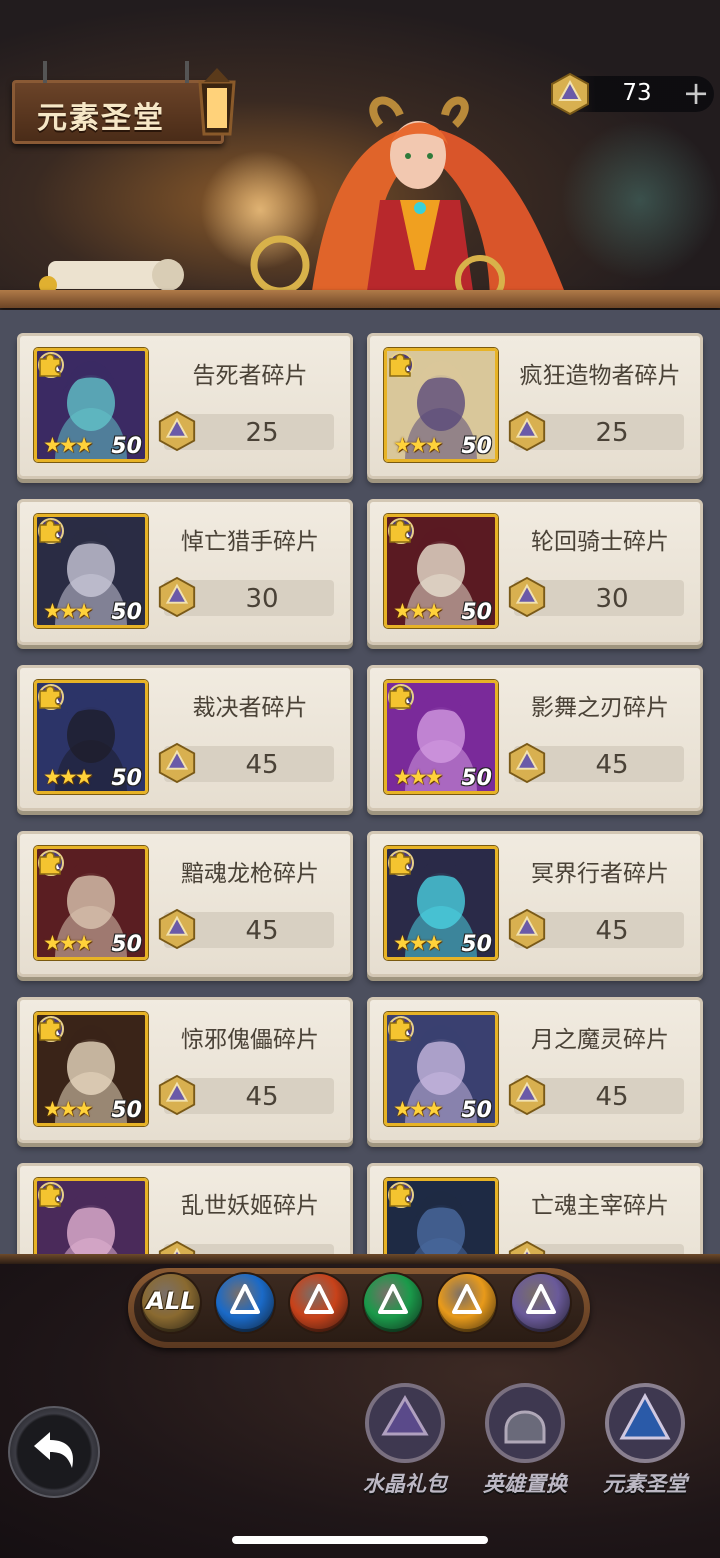 This screenshot has width=720, height=1558. Describe the element at coordinates (696, 93) in the screenshot. I see `add-currency-button: +` at that location.